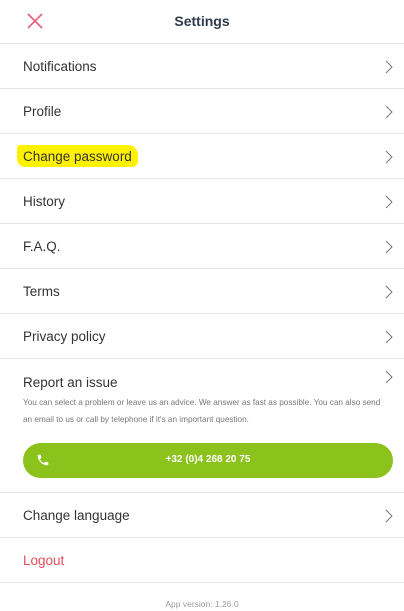  What do you see at coordinates (44, 560) in the screenshot?
I see `logout-label: Logout` at bounding box center [44, 560].